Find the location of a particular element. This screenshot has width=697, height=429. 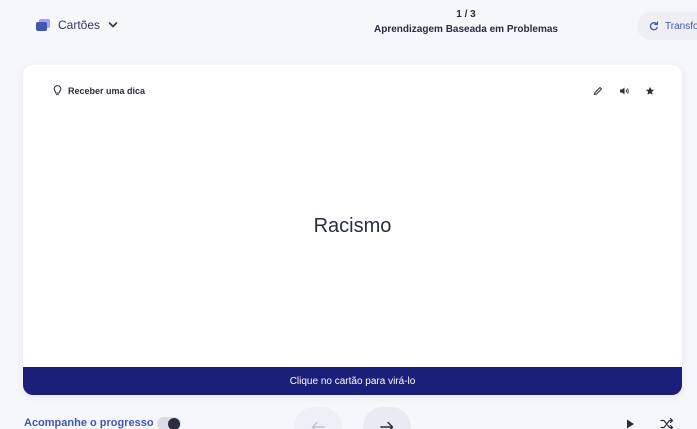

cards-icon is located at coordinates (43, 25).